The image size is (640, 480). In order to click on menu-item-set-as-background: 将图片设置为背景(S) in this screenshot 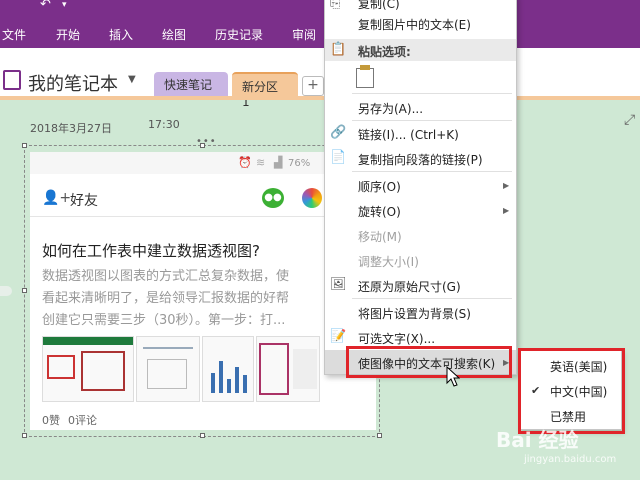, I will do `click(414, 313)`.